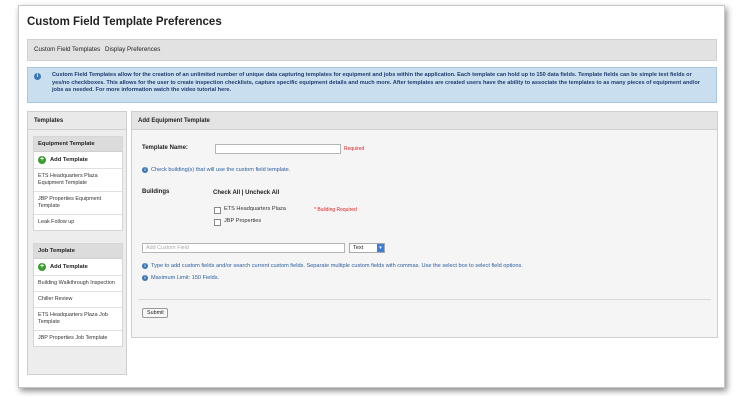  What do you see at coordinates (167, 248) in the screenshot?
I see `add-custom-field-placeholder: Add Custom Field` at bounding box center [167, 248].